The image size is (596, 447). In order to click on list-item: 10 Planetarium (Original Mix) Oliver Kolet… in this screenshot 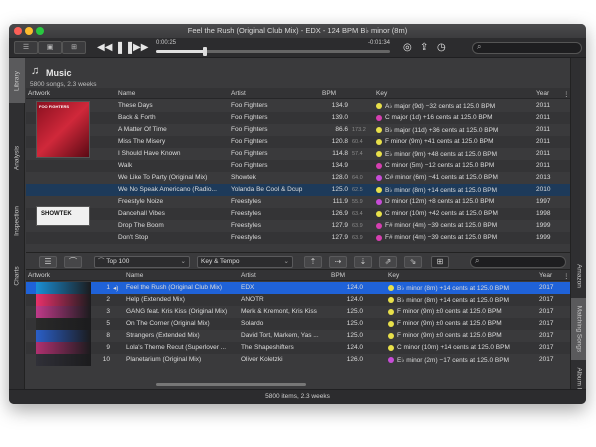, I will do `click(298, 360)`.